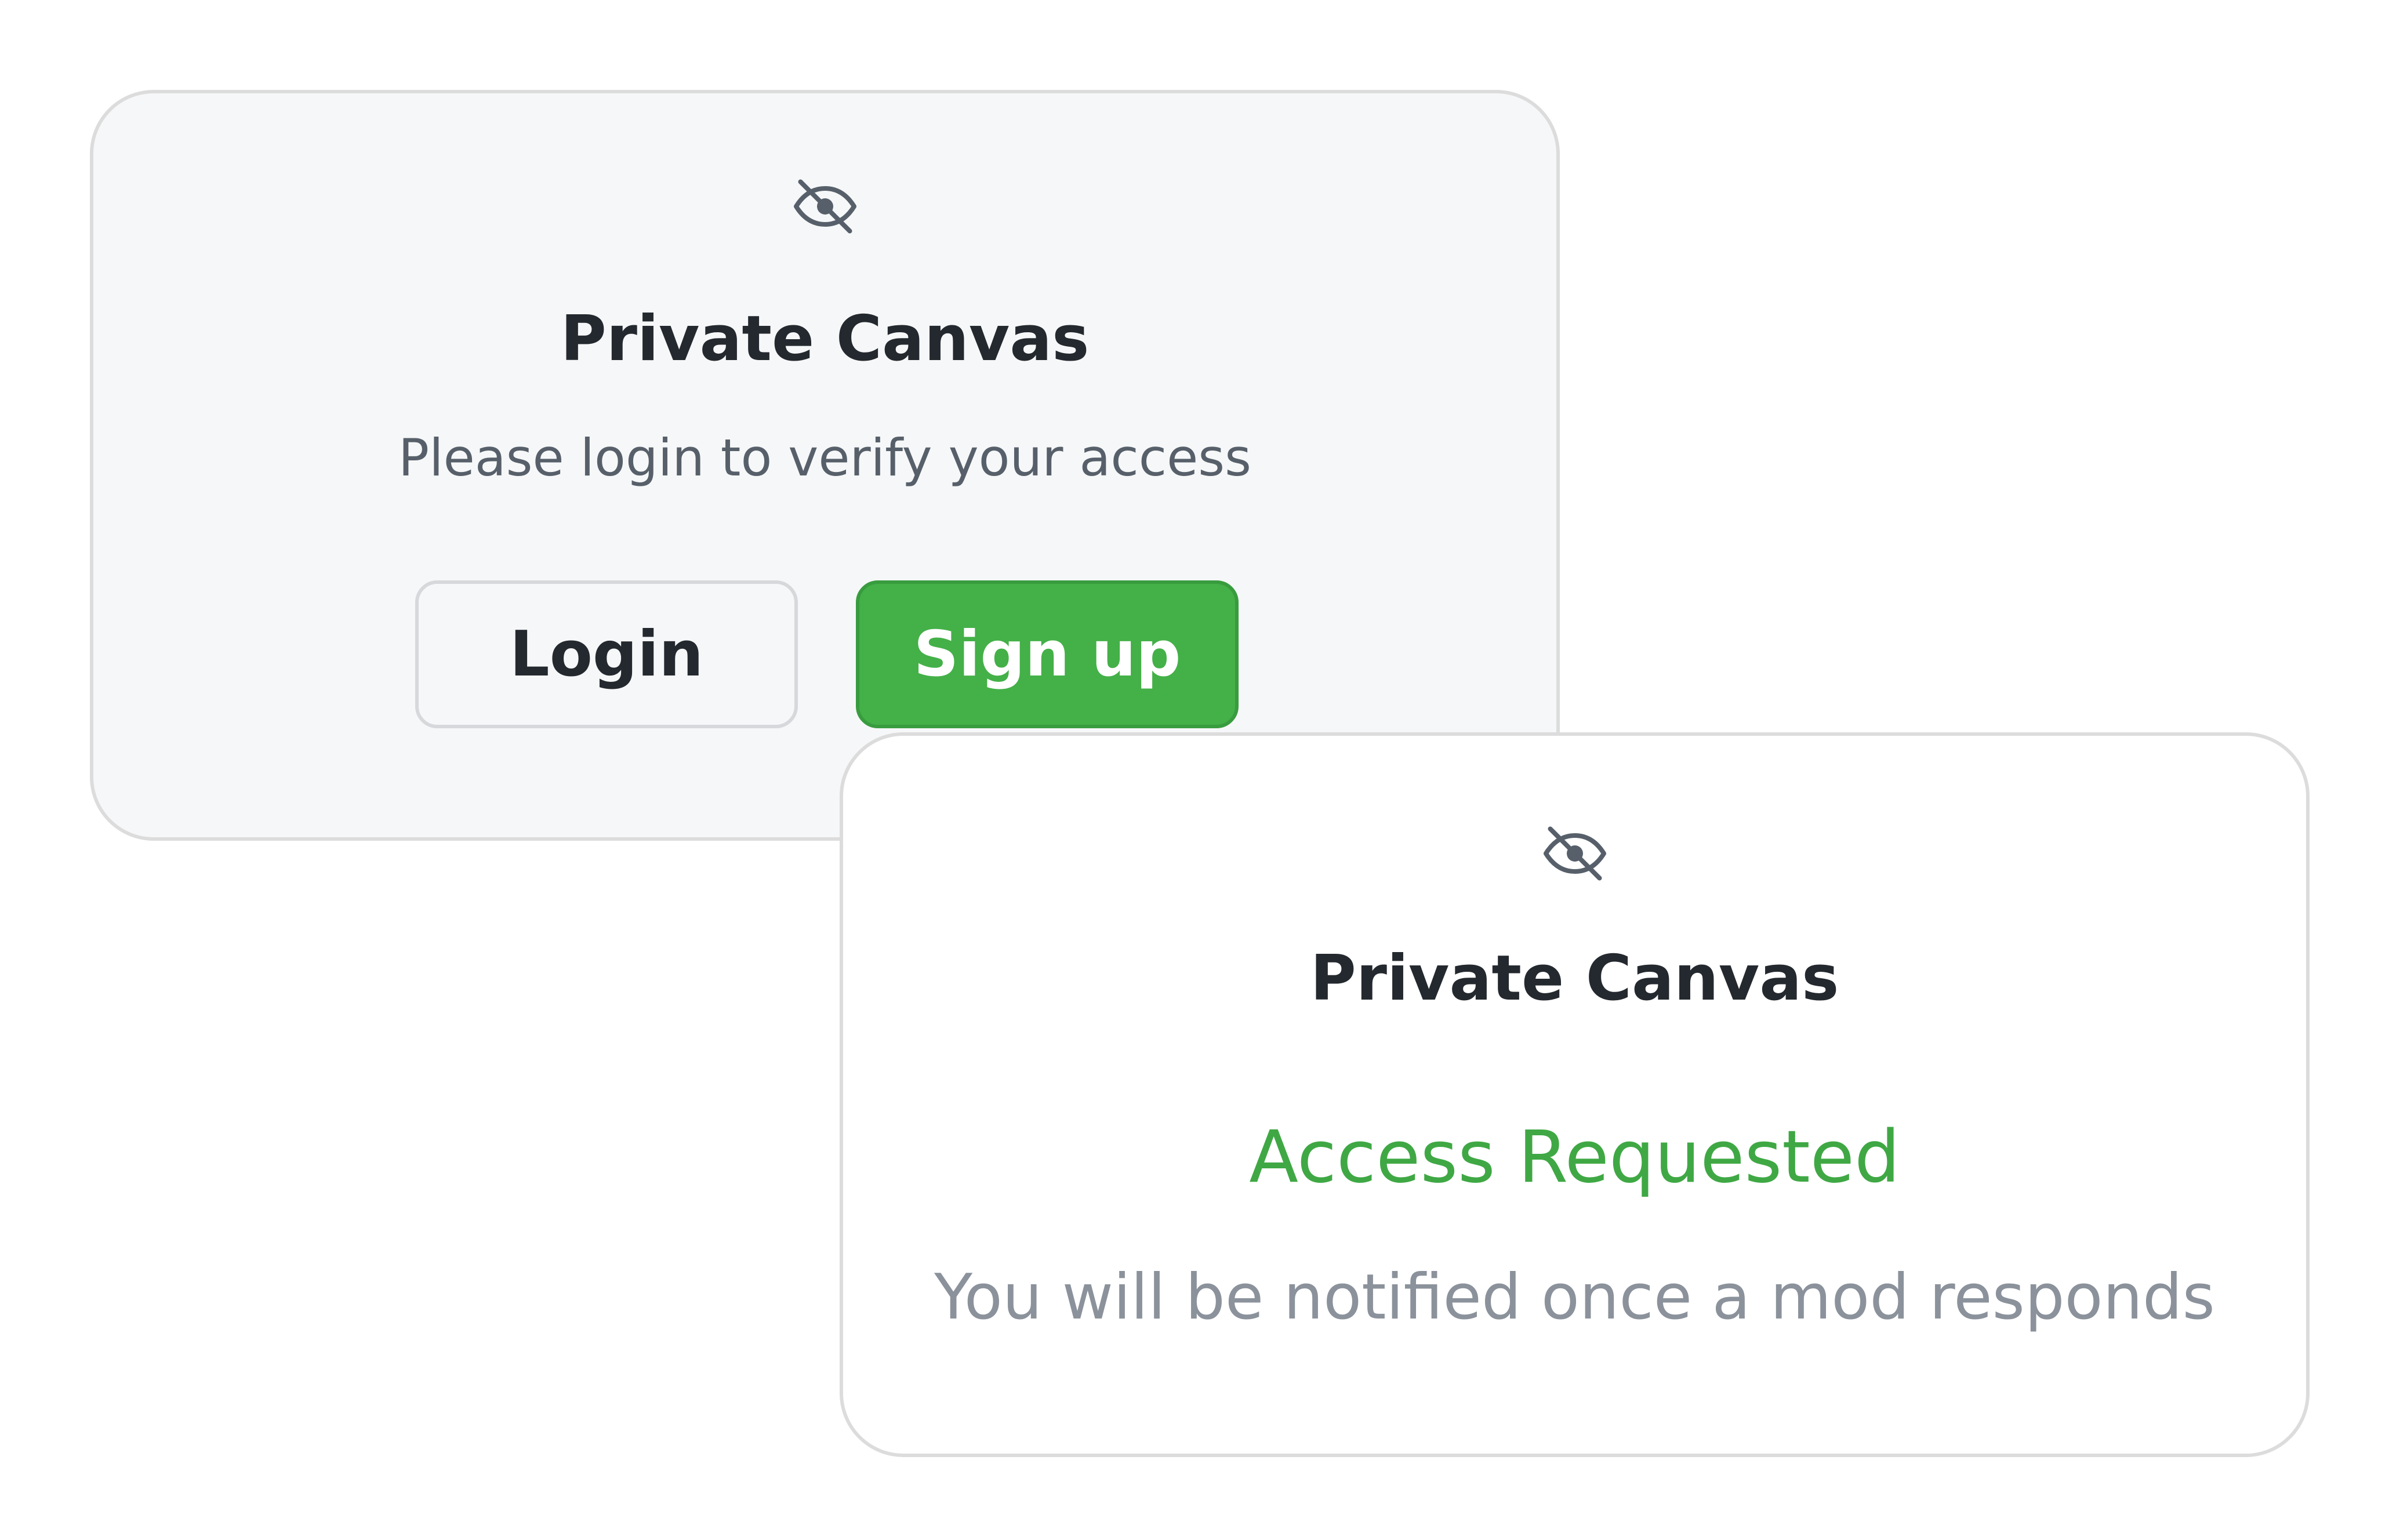 This screenshot has width=2389, height=1540. Describe the element at coordinates (1047, 654) in the screenshot. I see `signup-button: Sign up` at that location.